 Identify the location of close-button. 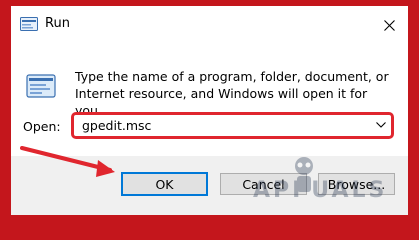
(389, 25).